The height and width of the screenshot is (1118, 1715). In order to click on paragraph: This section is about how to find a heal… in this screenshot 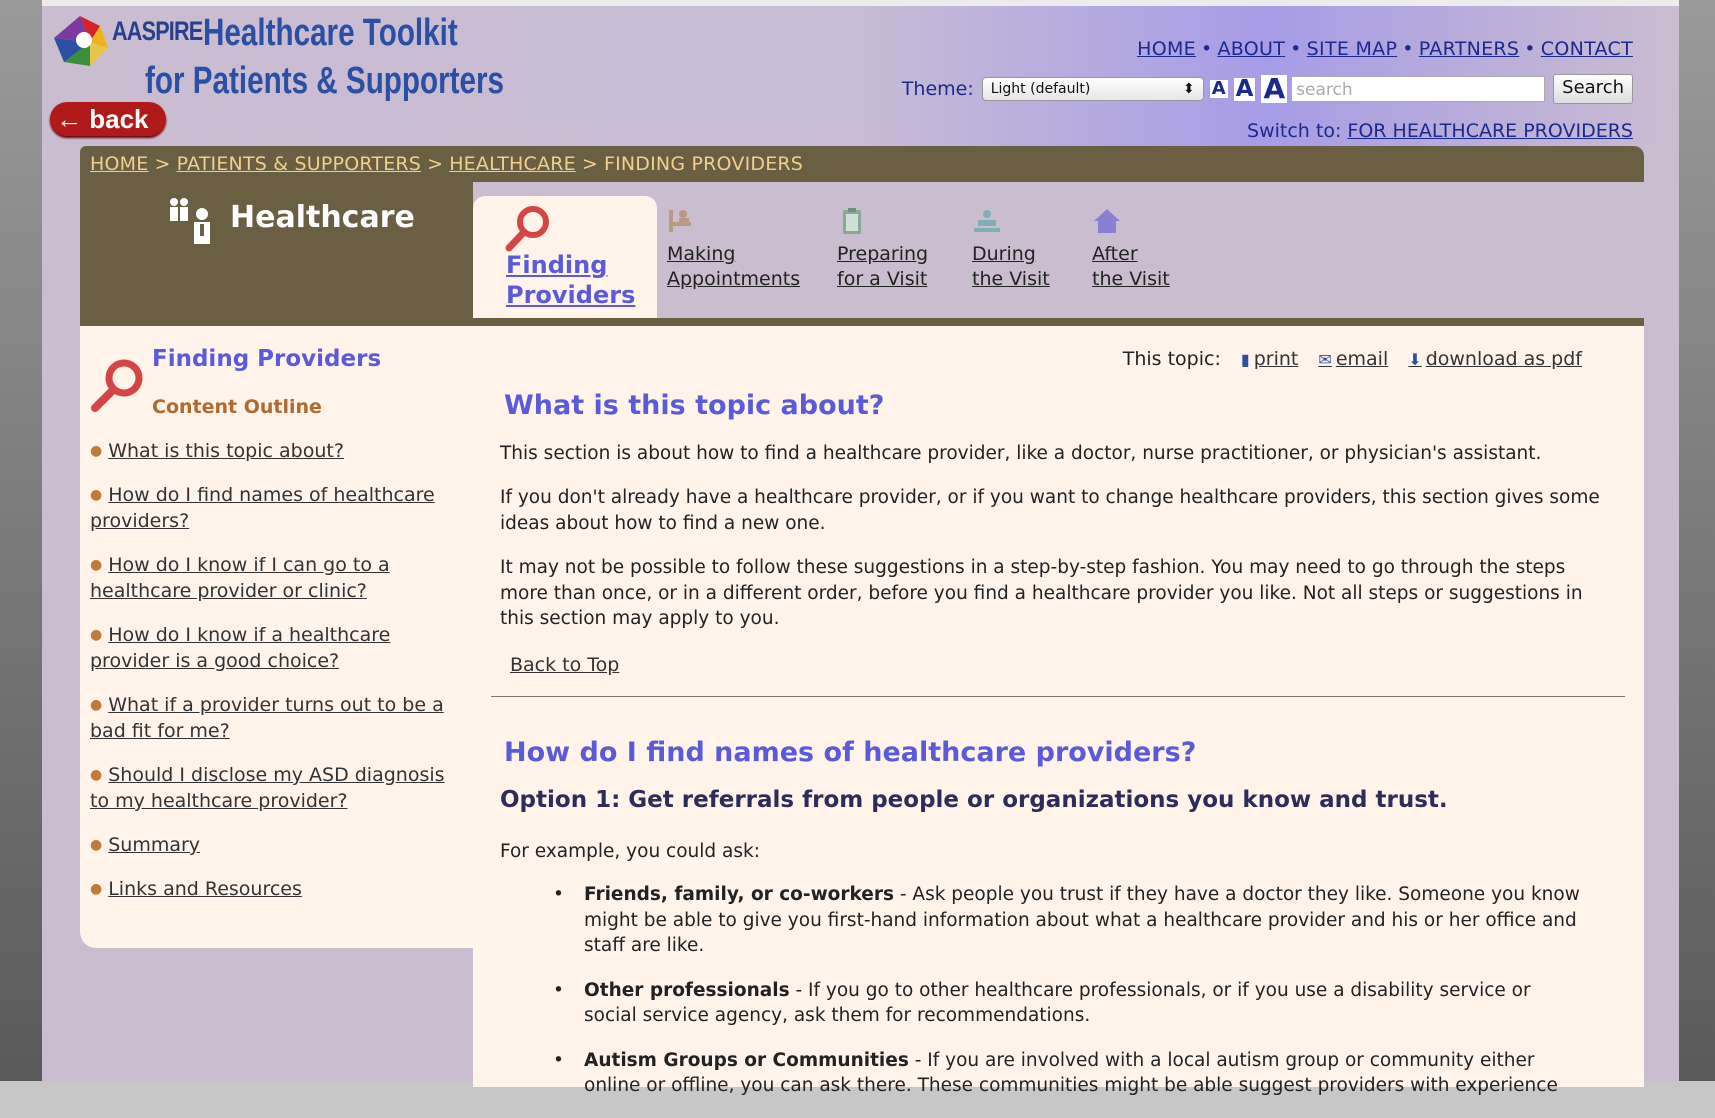, I will do `click(1021, 453)`.